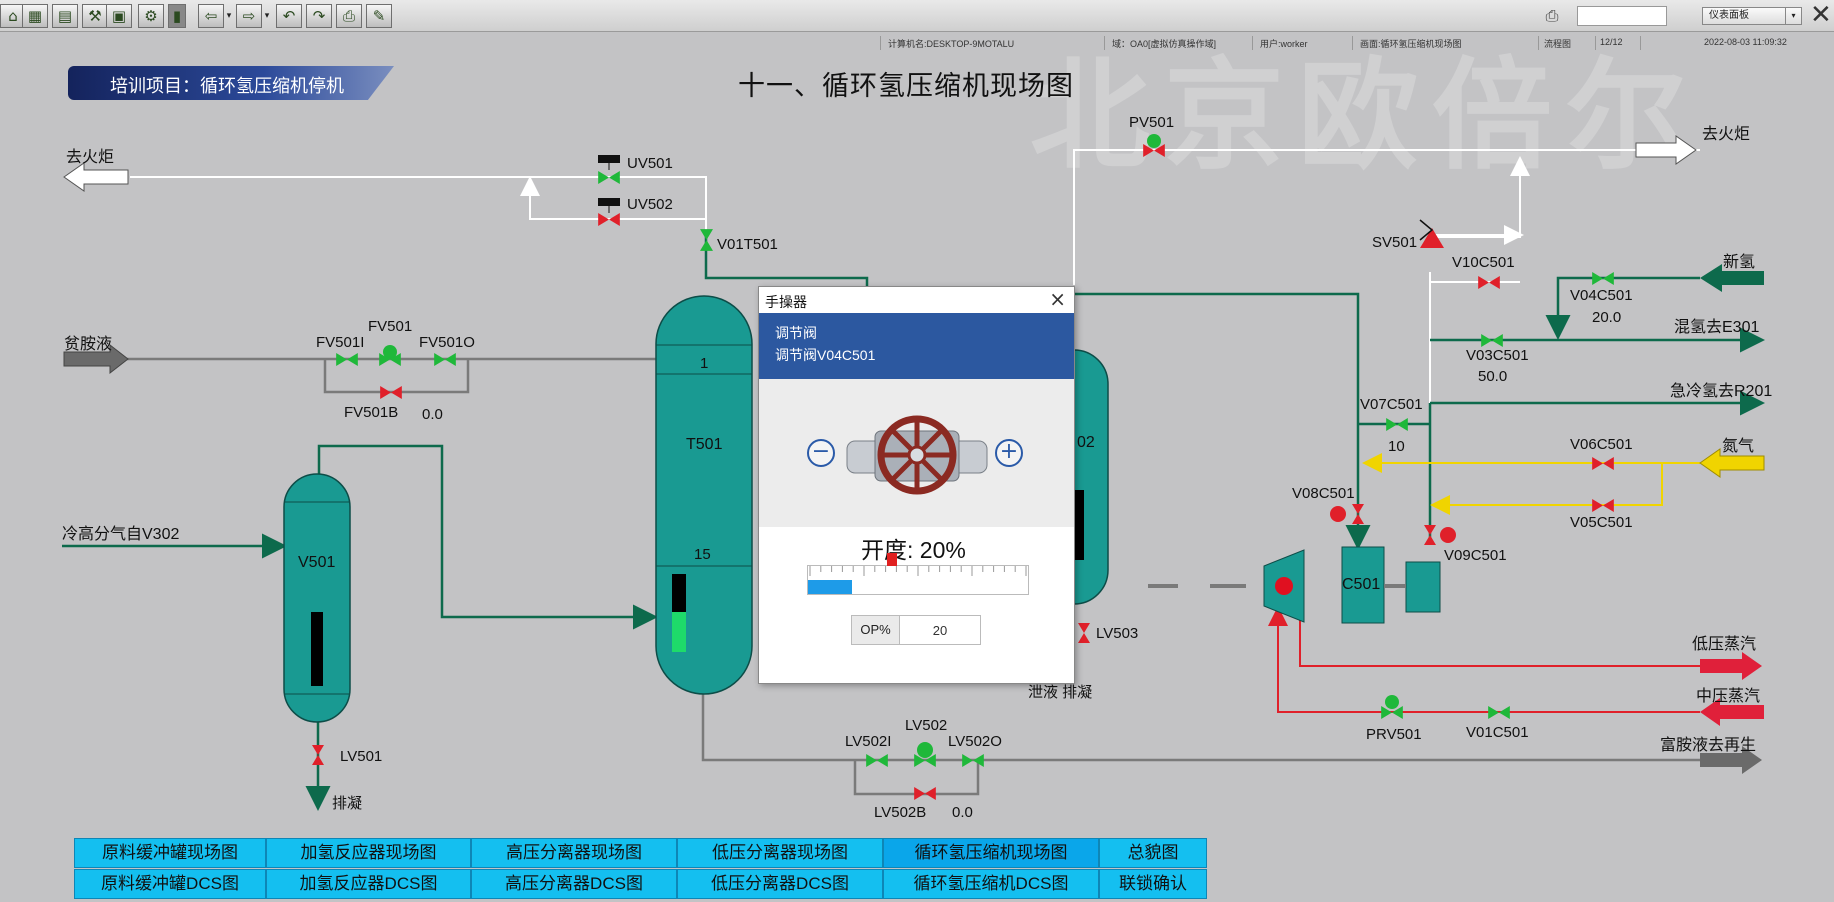  Describe the element at coordinates (1475, 555) in the screenshot. I see `valve-v09c501: V09C501` at that location.